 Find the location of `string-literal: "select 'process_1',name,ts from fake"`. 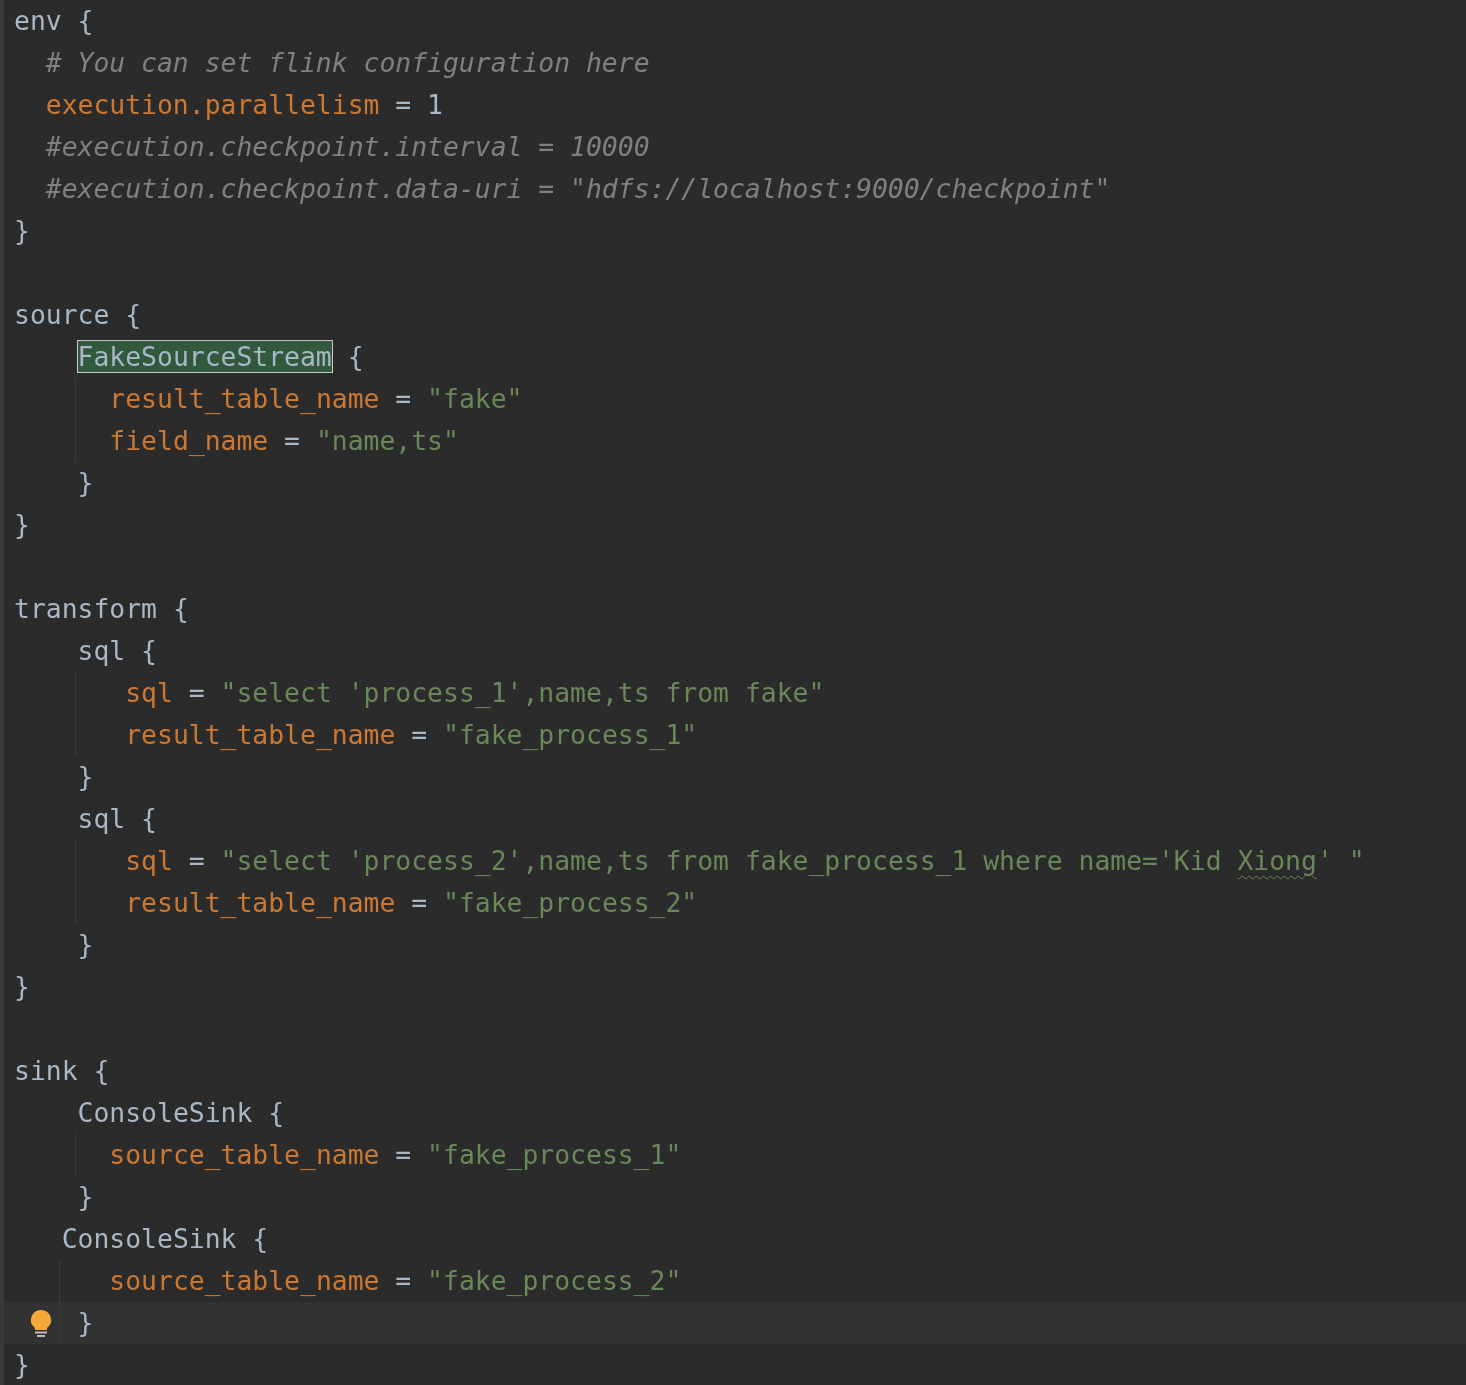

string-literal: "select 'process_1',name,ts from fake" is located at coordinates (522, 692).